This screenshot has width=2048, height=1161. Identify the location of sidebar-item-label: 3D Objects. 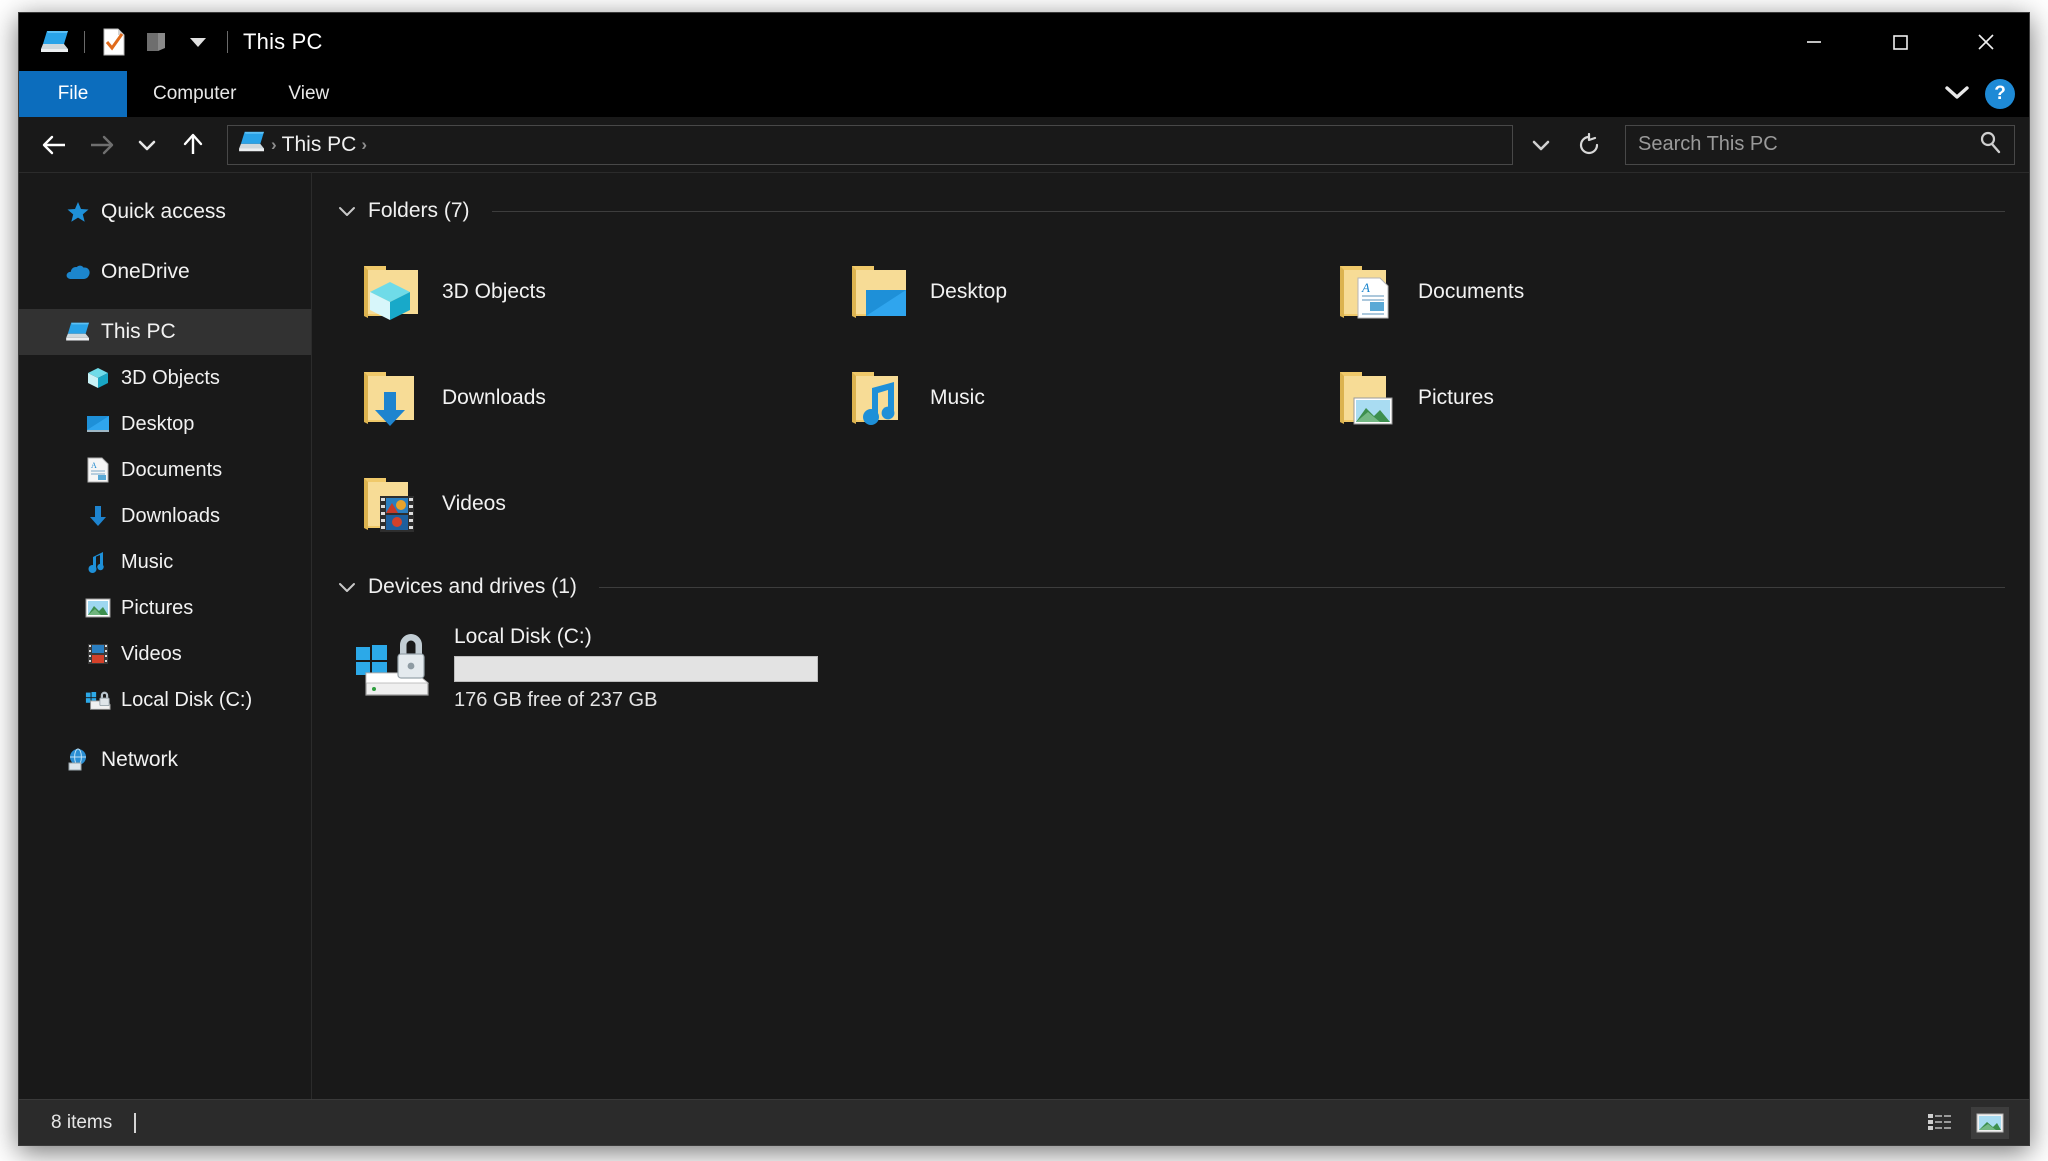
(170, 377).